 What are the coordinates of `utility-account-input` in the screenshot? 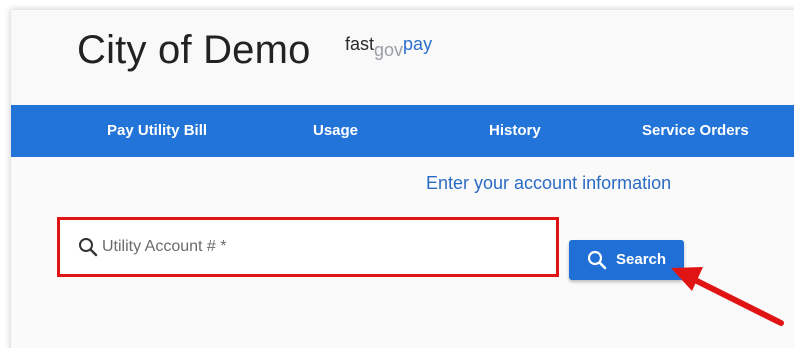 It's located at (309, 247).